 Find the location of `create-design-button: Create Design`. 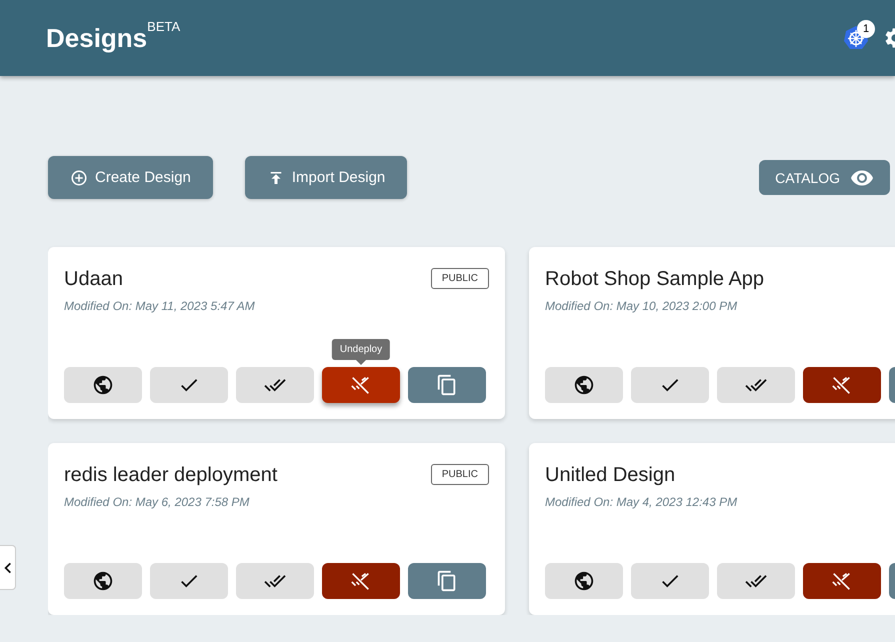

create-design-button: Create Design is located at coordinates (130, 177).